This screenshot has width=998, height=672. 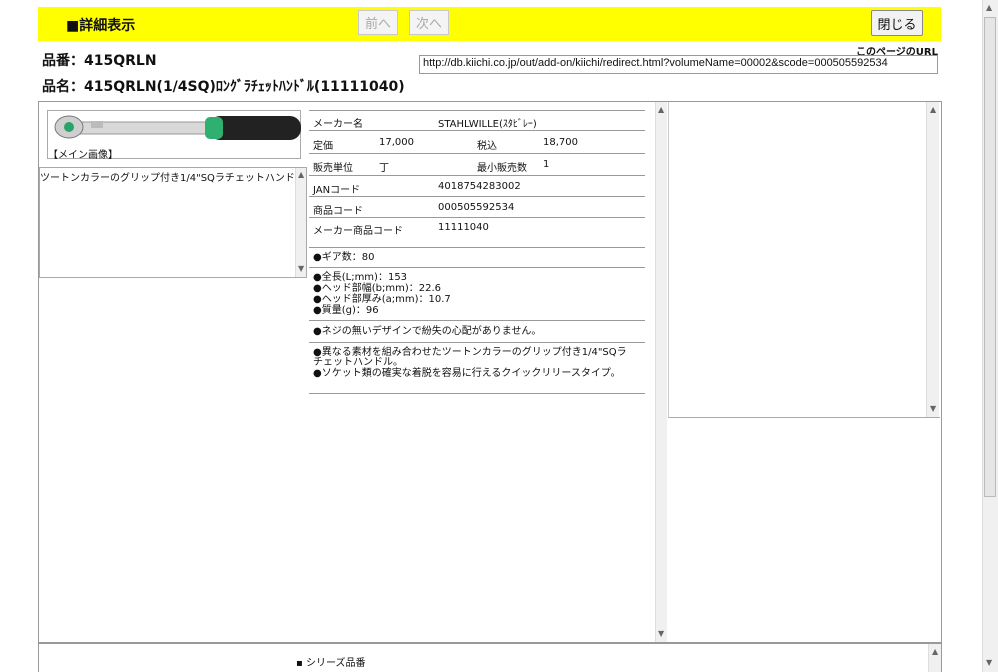 What do you see at coordinates (427, 331) in the screenshot?
I see `feature-screw: ●ネジの無いデザインで紛失の心配がありません。` at bounding box center [427, 331].